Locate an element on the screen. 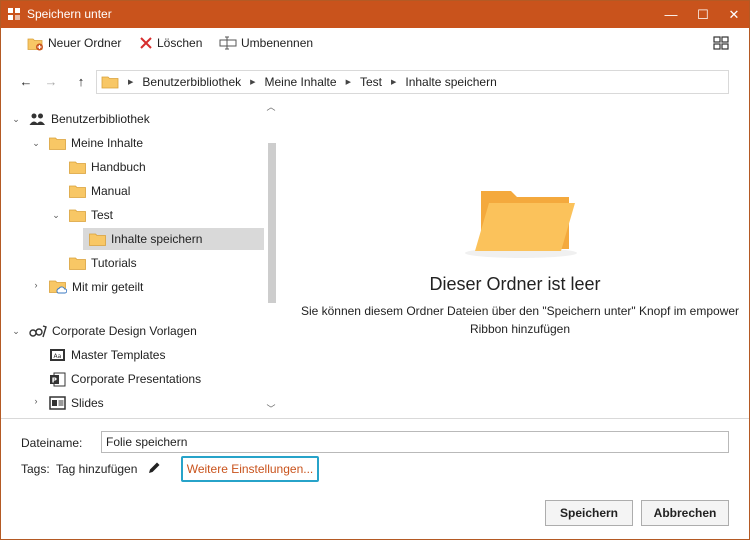 The height and width of the screenshot is (540, 750). tree-item-corporate-presentations: P Corporate Presentations is located at coordinates (125, 379).